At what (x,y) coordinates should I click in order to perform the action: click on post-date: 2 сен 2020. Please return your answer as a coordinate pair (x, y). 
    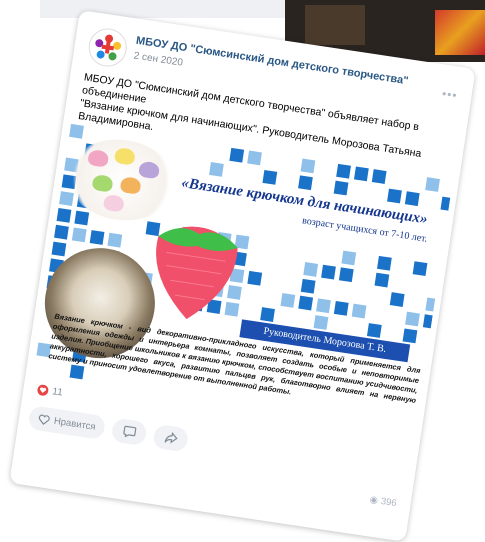
    Looking at the image, I should click on (158, 60).